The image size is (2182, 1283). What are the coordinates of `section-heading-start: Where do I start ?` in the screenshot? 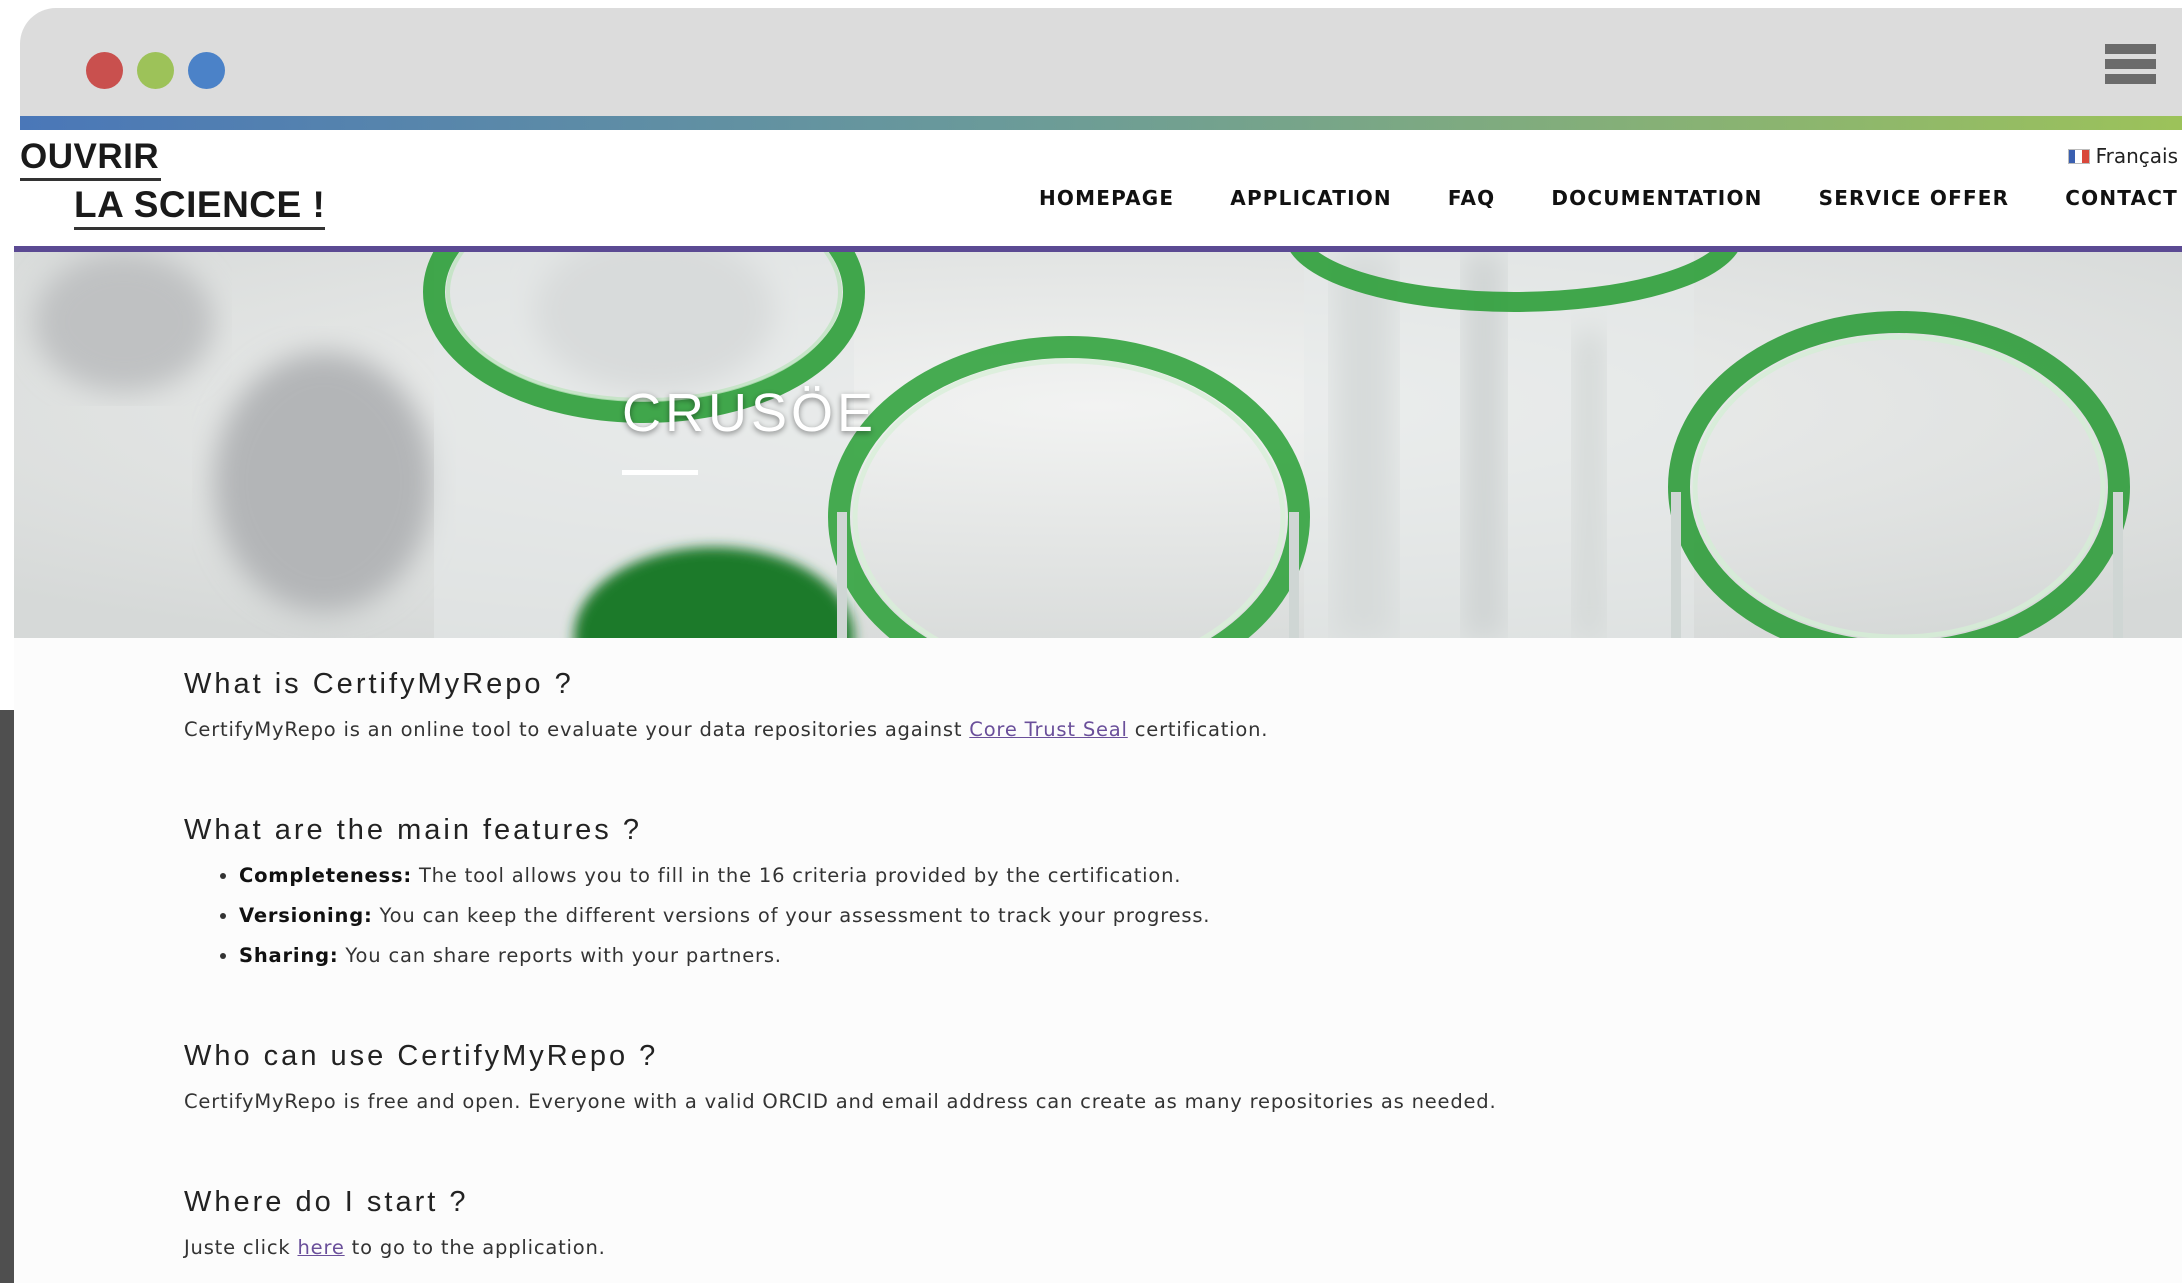 It's located at (326, 1202).